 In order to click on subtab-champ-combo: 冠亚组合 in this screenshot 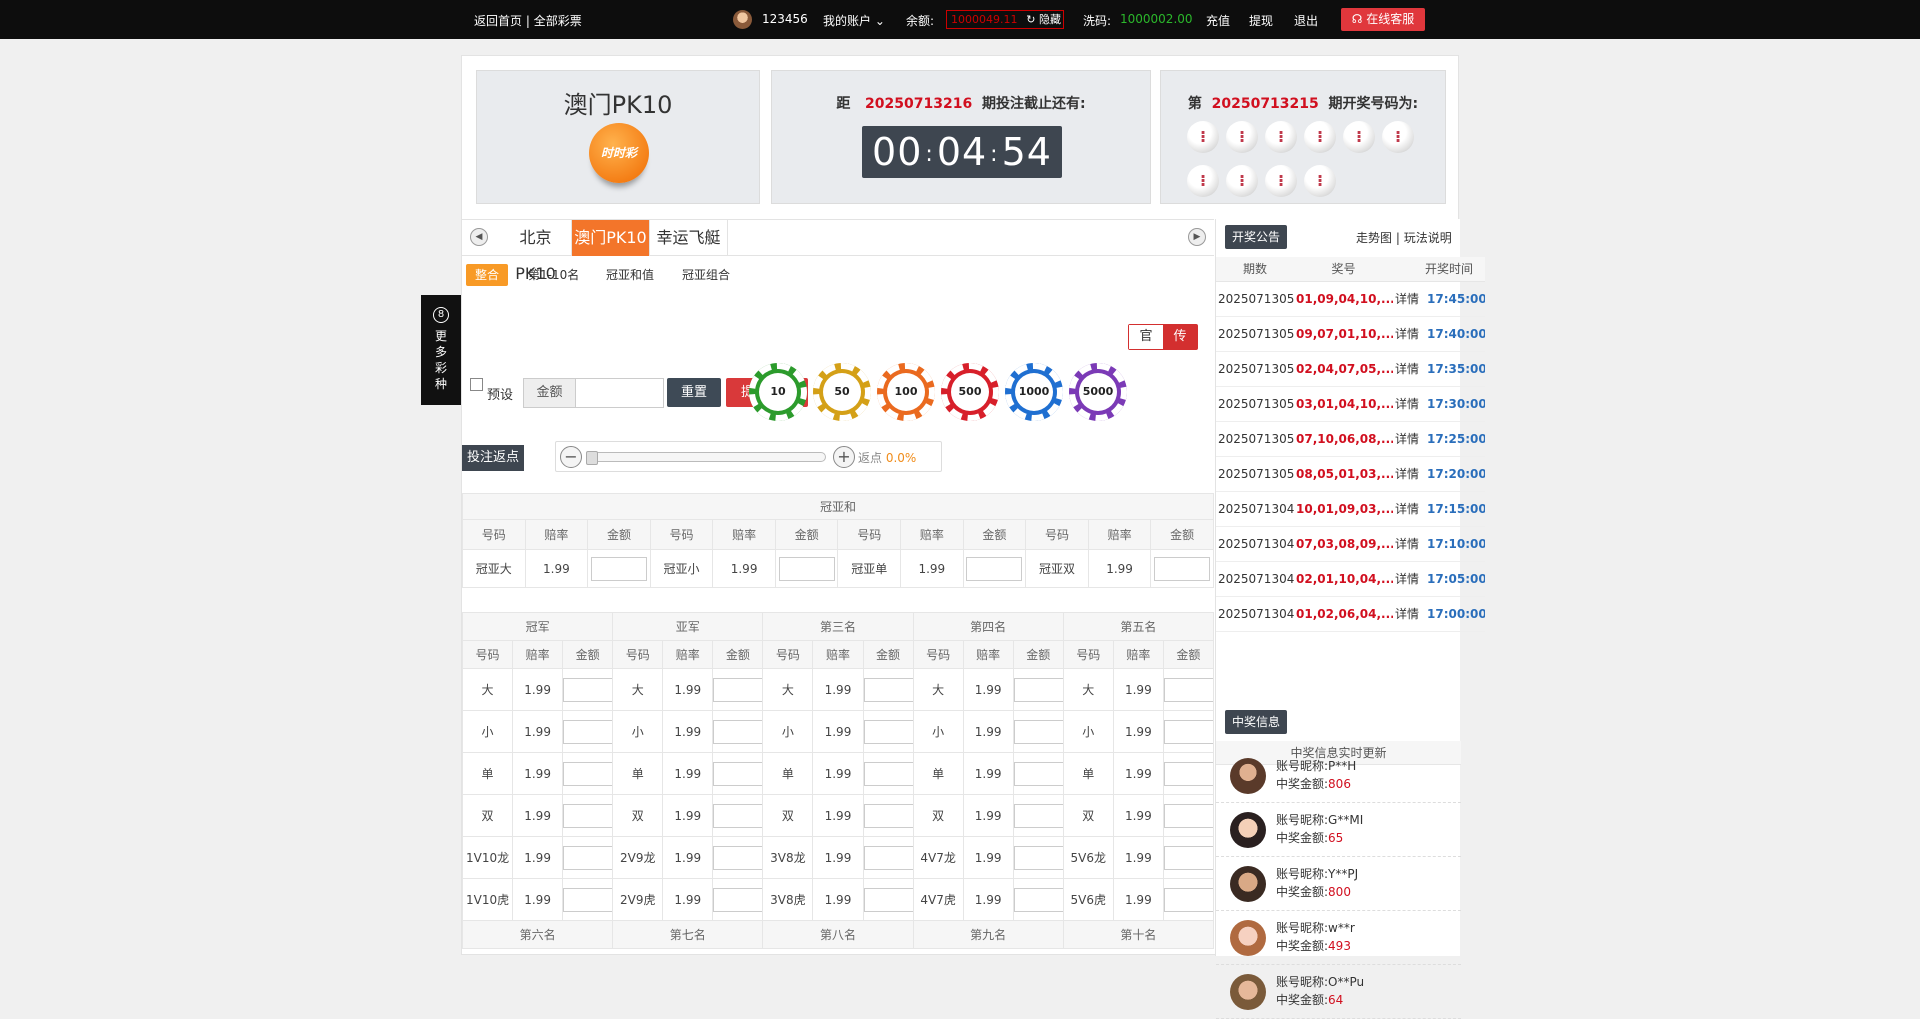, I will do `click(706, 275)`.